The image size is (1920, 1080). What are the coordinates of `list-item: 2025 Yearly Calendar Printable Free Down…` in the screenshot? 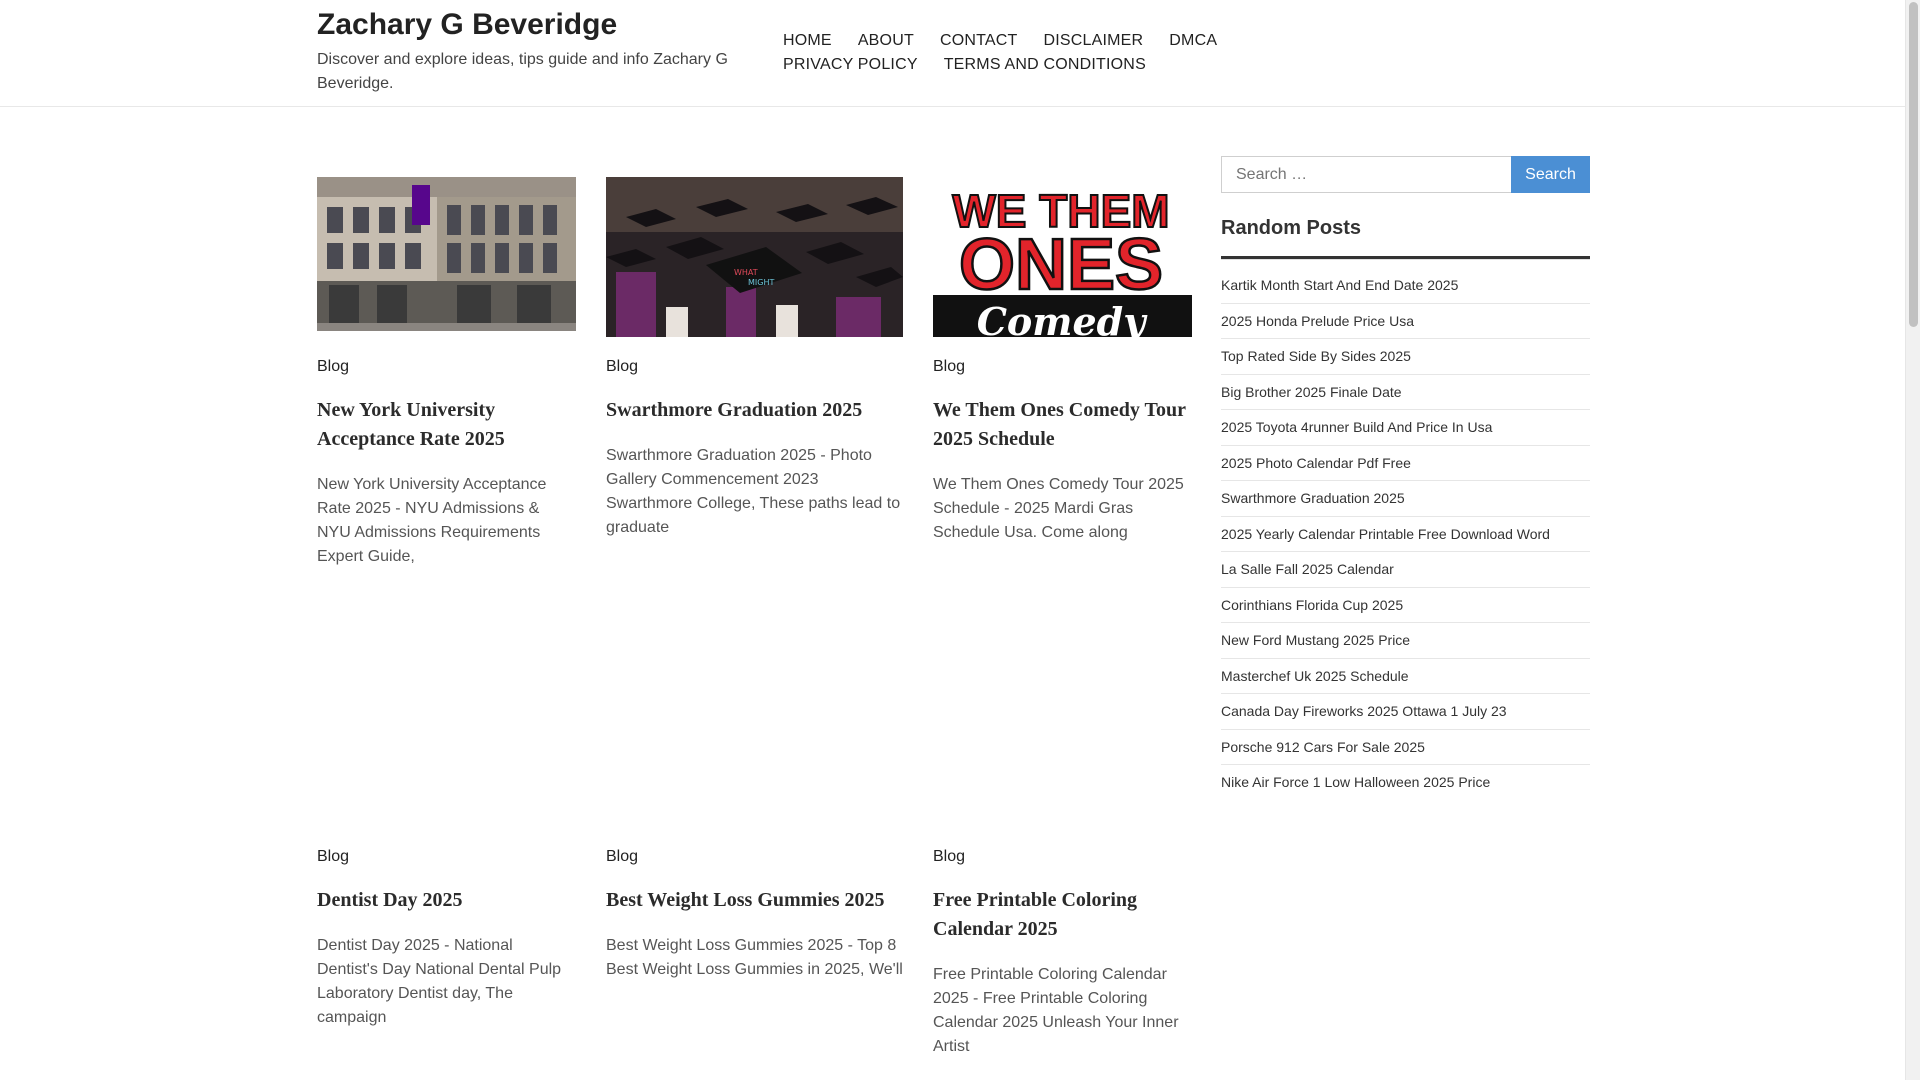 It's located at (1405, 534).